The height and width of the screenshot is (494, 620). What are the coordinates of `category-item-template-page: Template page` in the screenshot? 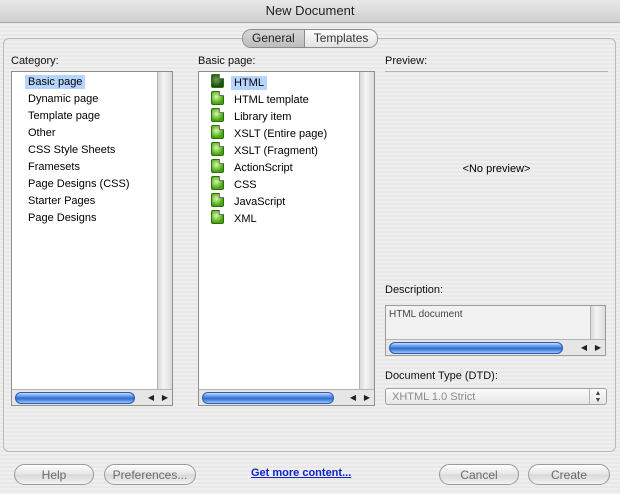 It's located at (85, 116).